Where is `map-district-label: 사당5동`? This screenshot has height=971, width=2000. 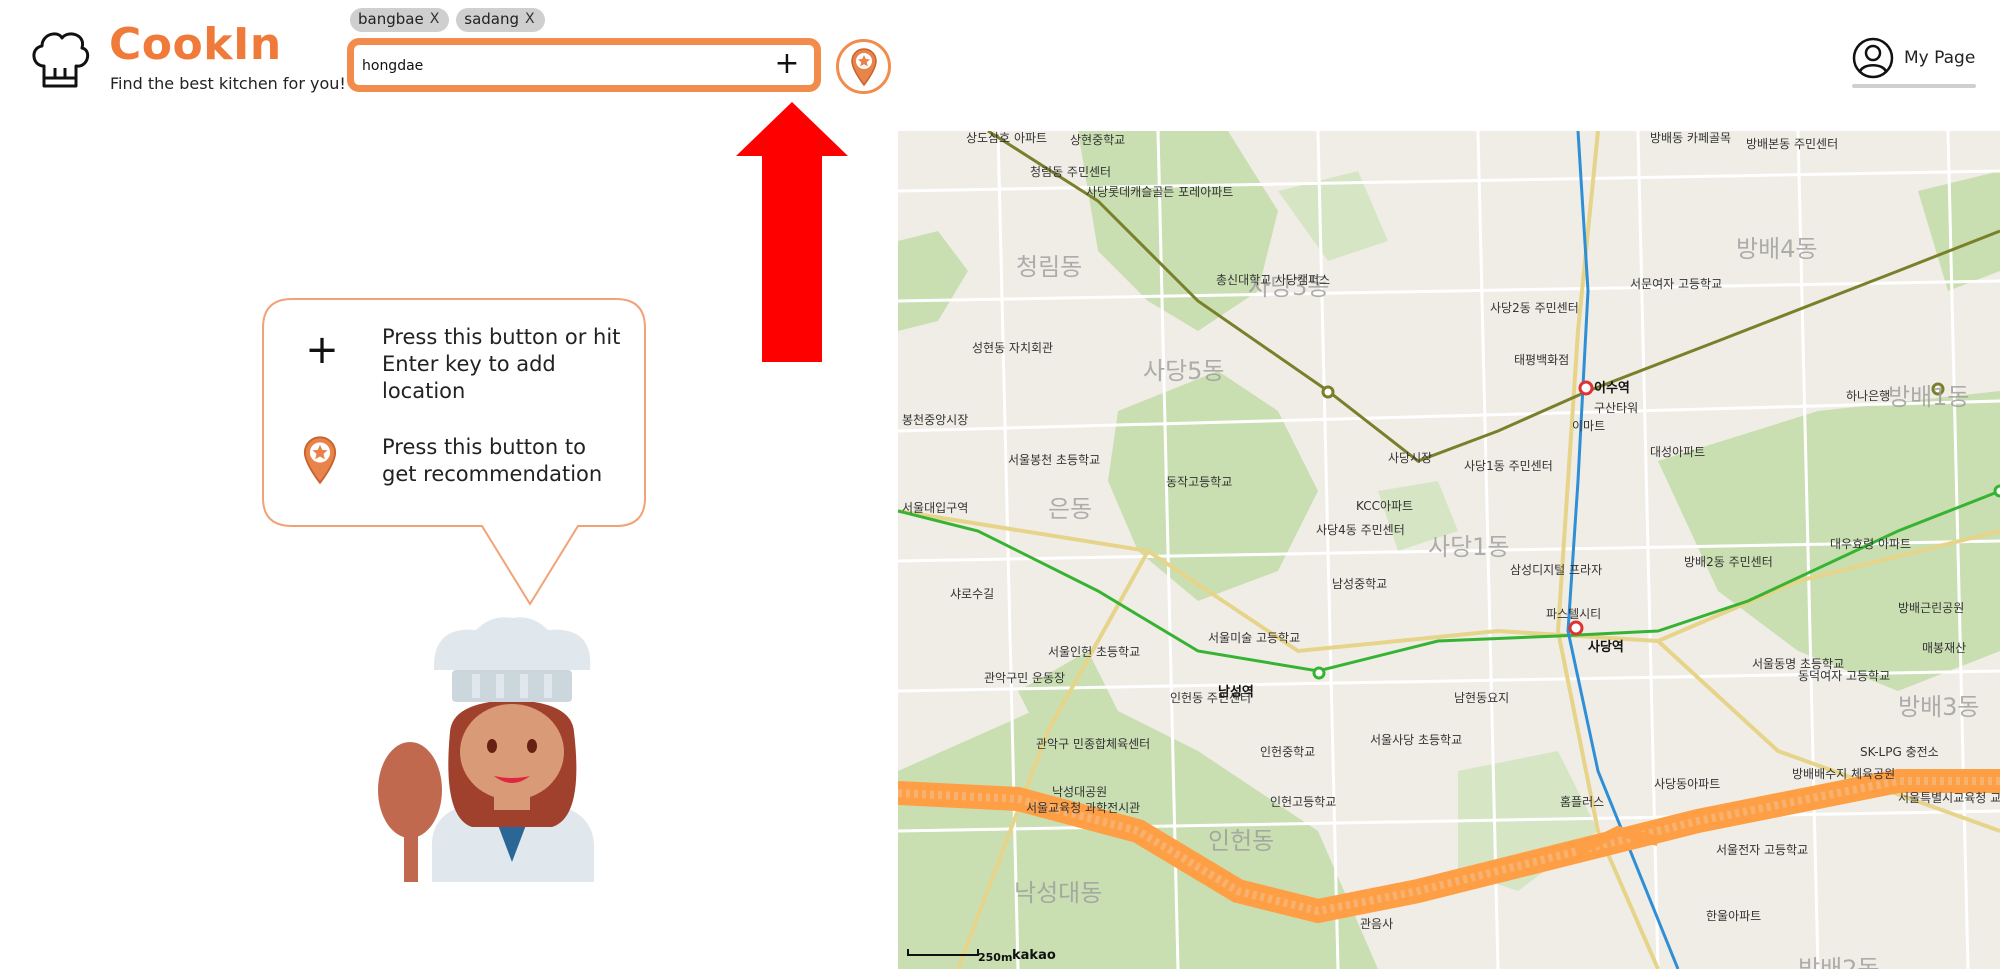 map-district-label: 사당5동 is located at coordinates (1184, 371).